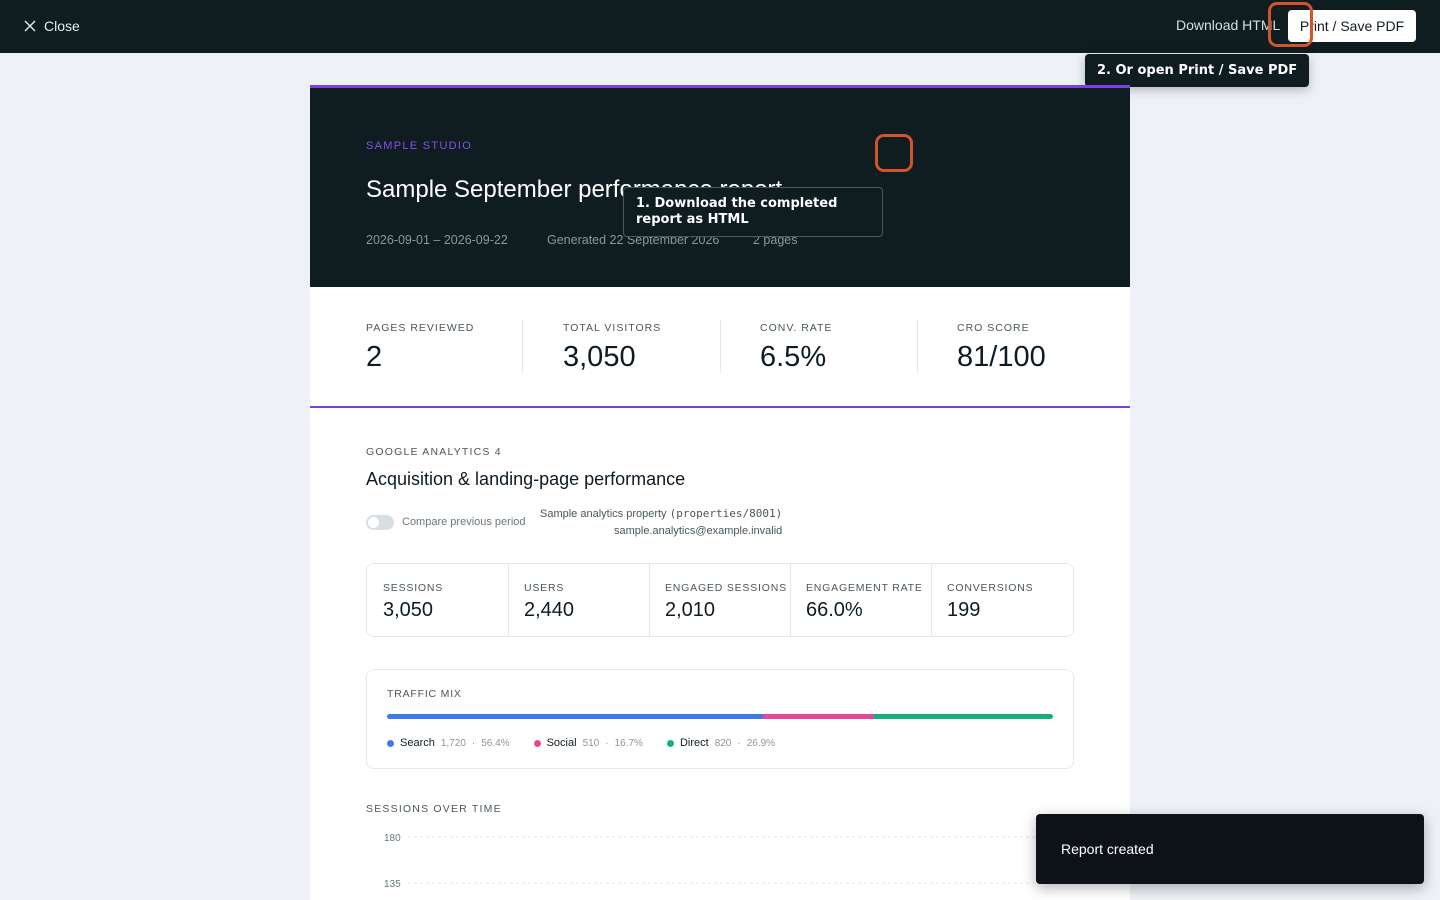 The width and height of the screenshot is (1440, 900). I want to click on kpi-value: 3,050, so click(599, 357).